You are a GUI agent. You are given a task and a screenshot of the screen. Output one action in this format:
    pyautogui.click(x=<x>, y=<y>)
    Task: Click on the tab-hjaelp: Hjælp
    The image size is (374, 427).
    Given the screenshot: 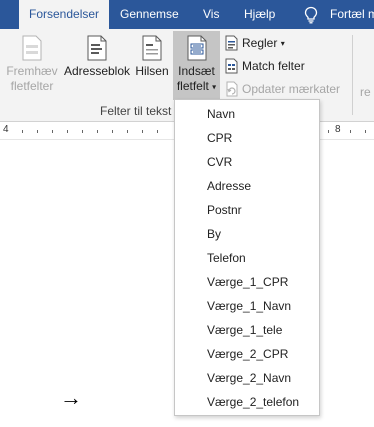 What is the action you would take?
    pyautogui.click(x=259, y=14)
    